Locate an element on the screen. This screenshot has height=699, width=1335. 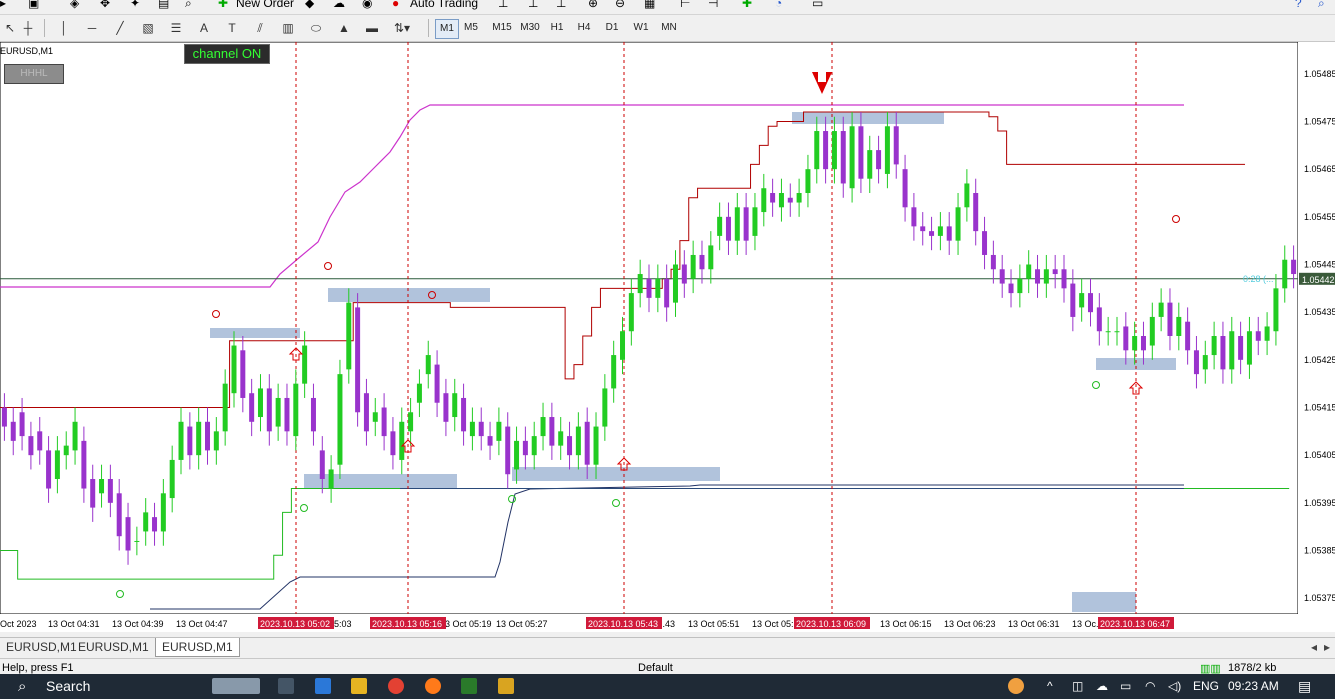
autoscroll-icon: ⊢ is located at coordinates (685, 5).